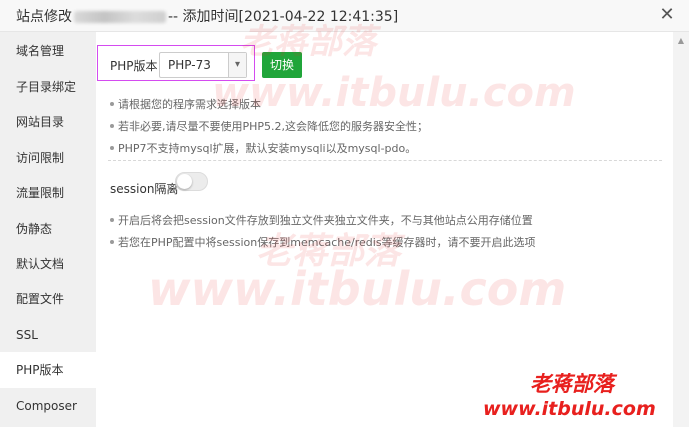 The width and height of the screenshot is (689, 427). I want to click on dialog-title-suffix: -- 添加时间[2021-04-22 12:41:35], so click(283, 17).